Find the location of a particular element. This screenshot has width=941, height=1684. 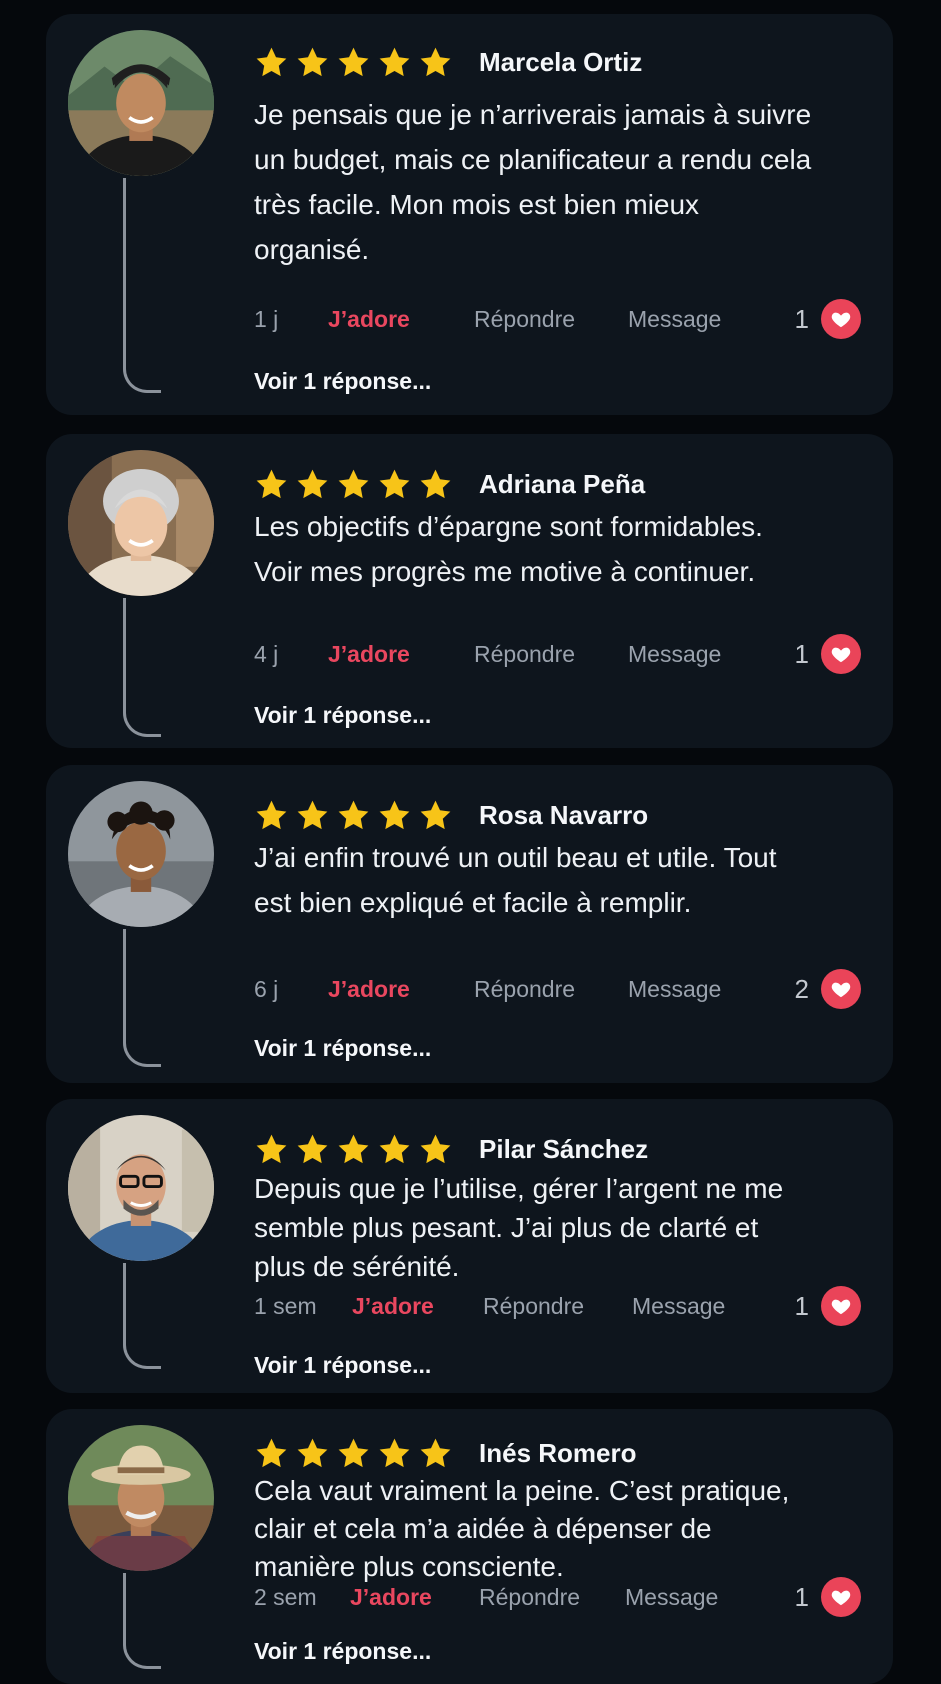

action-bar: 4 j J’adore Répondre Message 1 is located at coordinates (557, 654).